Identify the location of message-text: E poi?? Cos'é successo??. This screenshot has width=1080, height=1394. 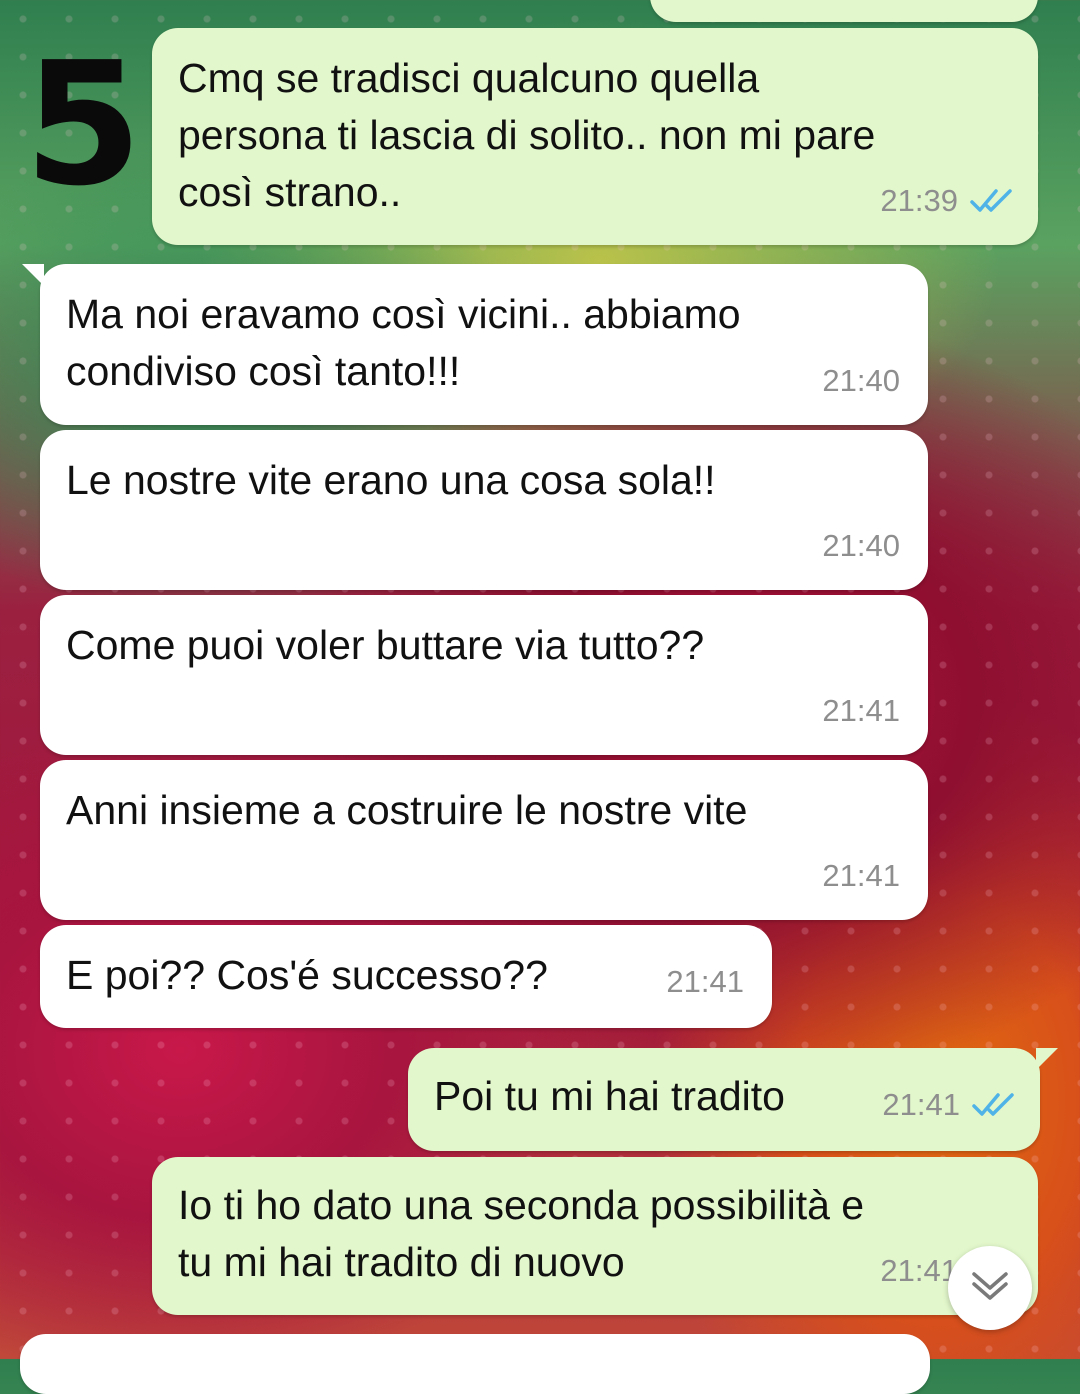
(307, 975).